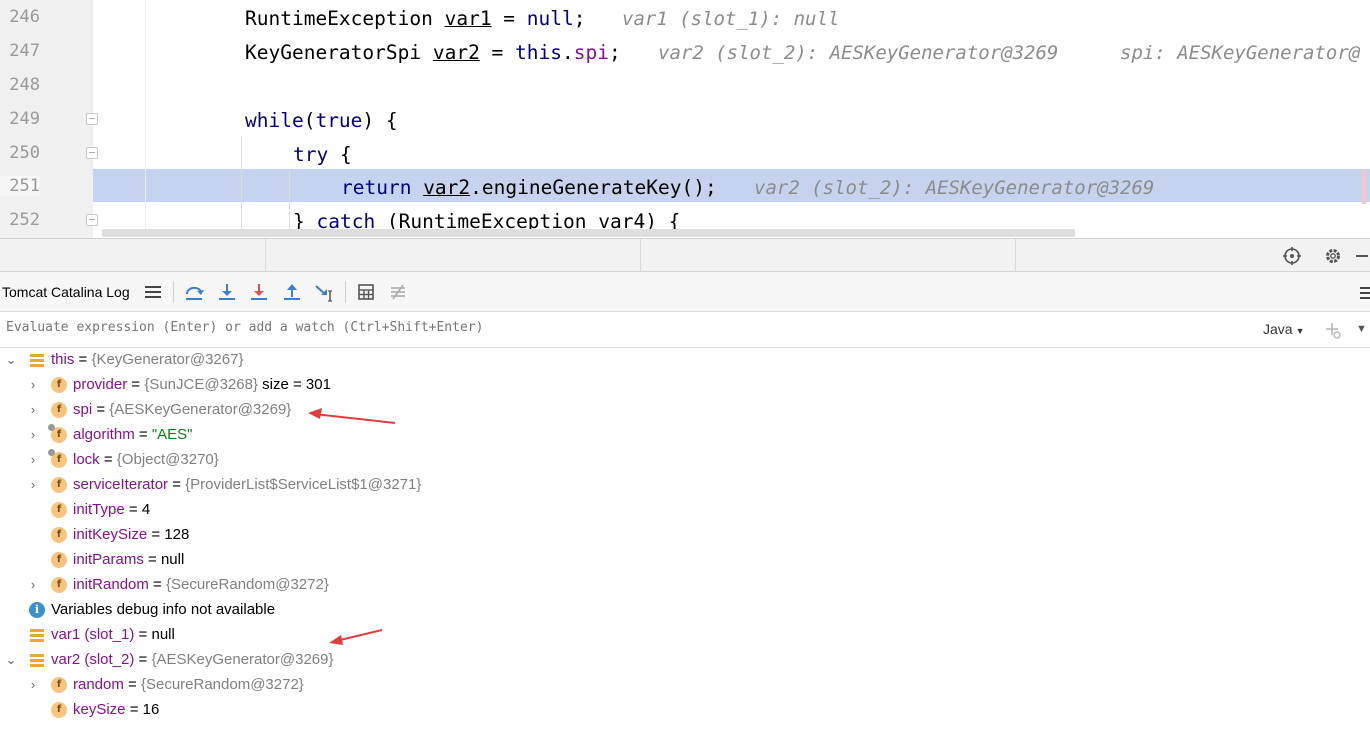 This screenshot has height=741, width=1370. Describe the element at coordinates (685, 635) in the screenshot. I see `tree-node-var1: var1 (slot_1) = null` at that location.